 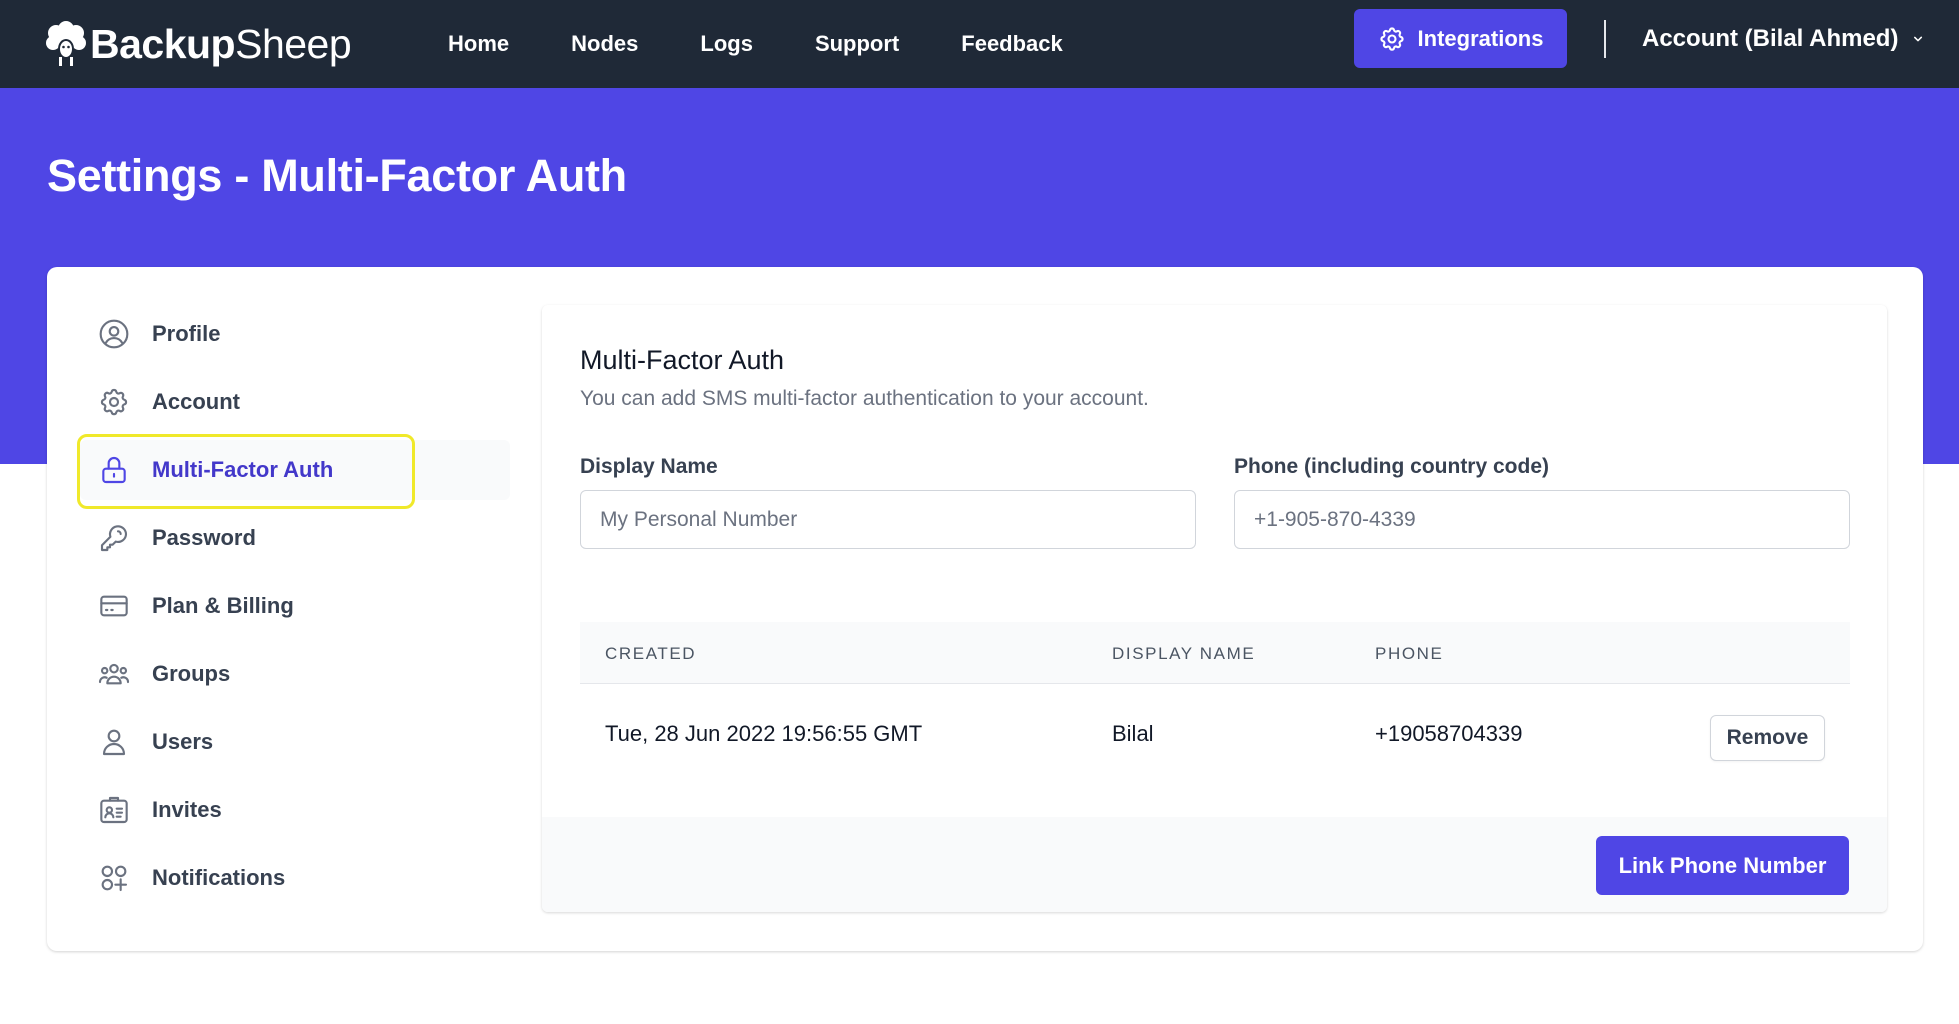 What do you see at coordinates (114, 606) in the screenshot?
I see `credit-card-icon` at bounding box center [114, 606].